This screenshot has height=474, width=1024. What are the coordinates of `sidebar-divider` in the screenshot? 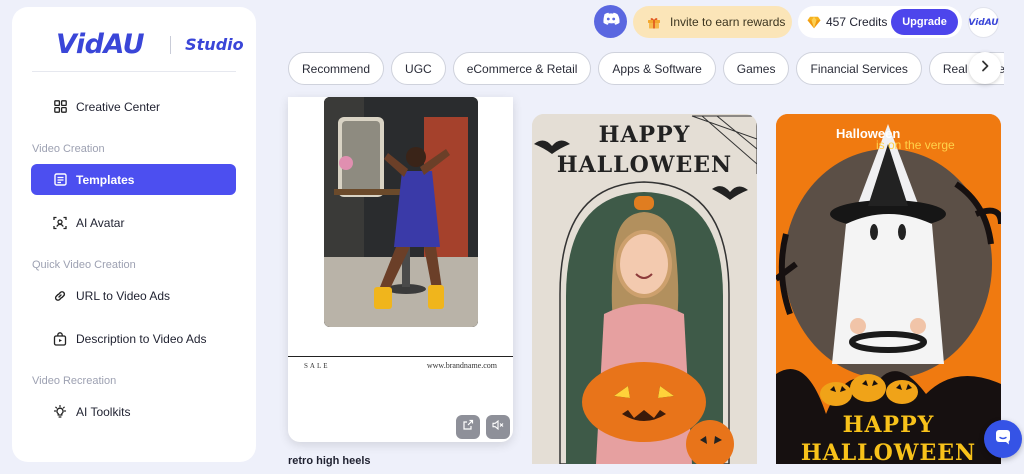 It's located at (134, 71).